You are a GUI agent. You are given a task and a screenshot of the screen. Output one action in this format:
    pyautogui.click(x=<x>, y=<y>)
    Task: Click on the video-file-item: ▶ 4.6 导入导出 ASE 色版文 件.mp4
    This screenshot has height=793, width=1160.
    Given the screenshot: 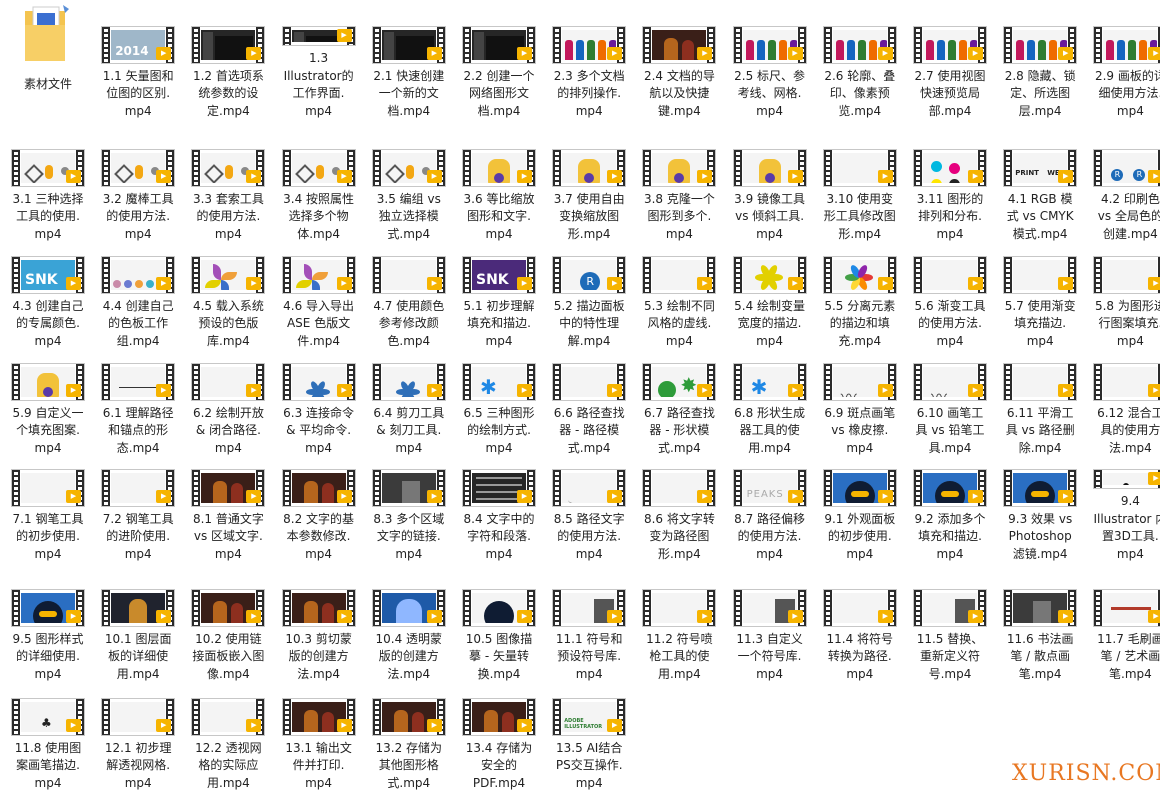 What is the action you would take?
    pyautogui.click(x=319, y=290)
    